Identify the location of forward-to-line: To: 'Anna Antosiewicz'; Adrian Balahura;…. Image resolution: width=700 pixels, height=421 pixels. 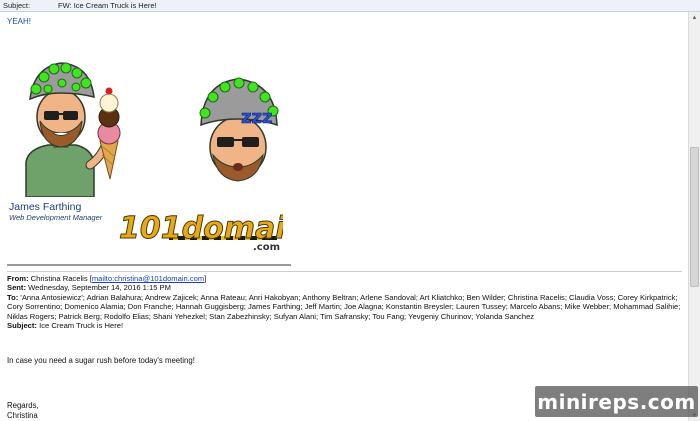
(345, 307).